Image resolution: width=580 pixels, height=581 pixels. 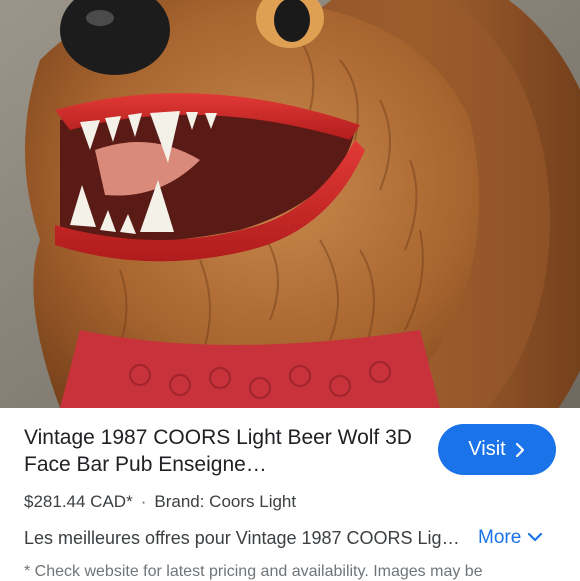 I want to click on more-button: More, so click(x=510, y=538).